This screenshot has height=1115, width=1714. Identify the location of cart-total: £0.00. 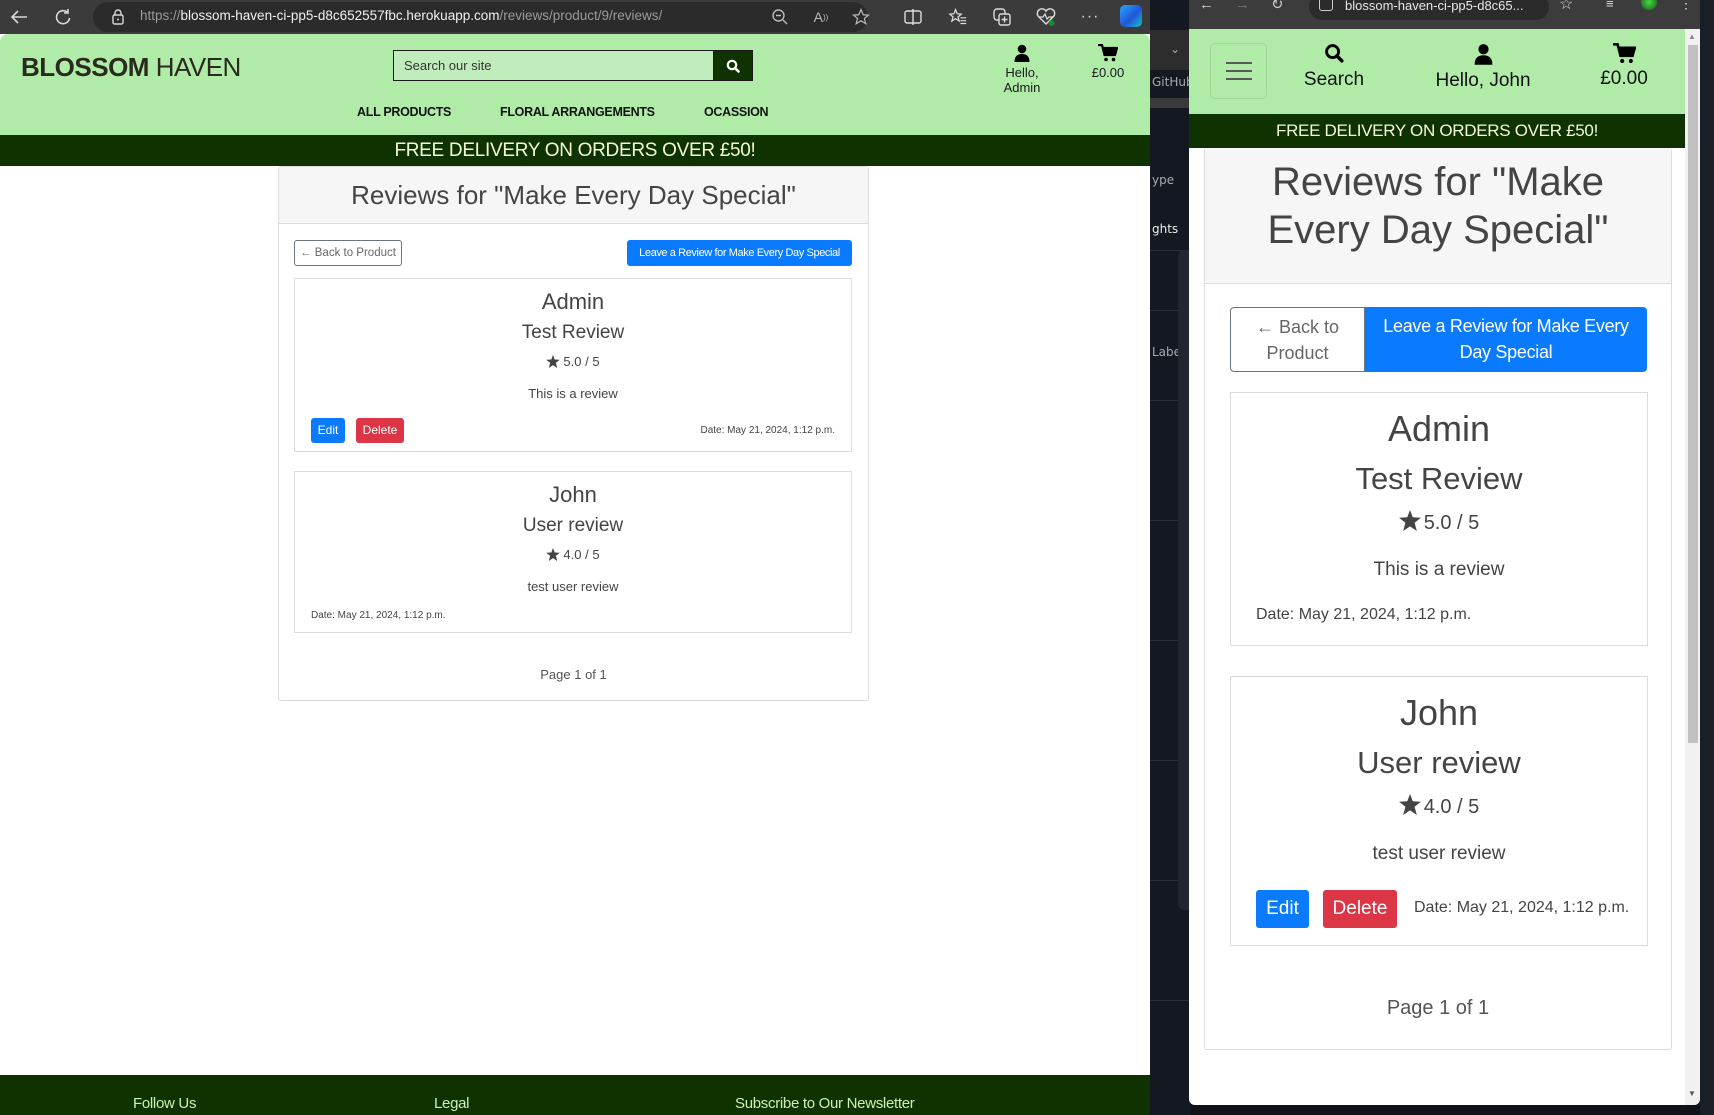
(1624, 78).